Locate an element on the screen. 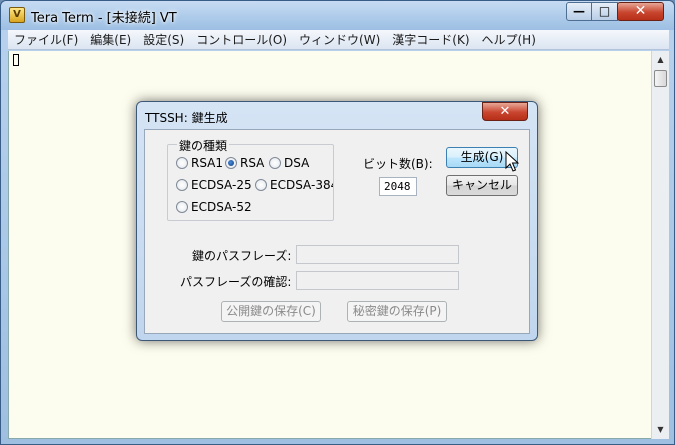  radio-rsa: RSA is located at coordinates (244, 163).